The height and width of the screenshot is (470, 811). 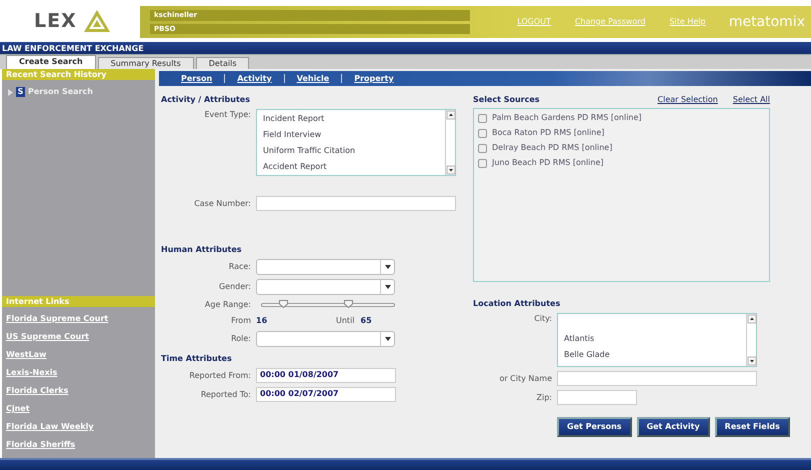 What do you see at coordinates (308, 118) in the screenshot?
I see `list-option: Incident Report` at bounding box center [308, 118].